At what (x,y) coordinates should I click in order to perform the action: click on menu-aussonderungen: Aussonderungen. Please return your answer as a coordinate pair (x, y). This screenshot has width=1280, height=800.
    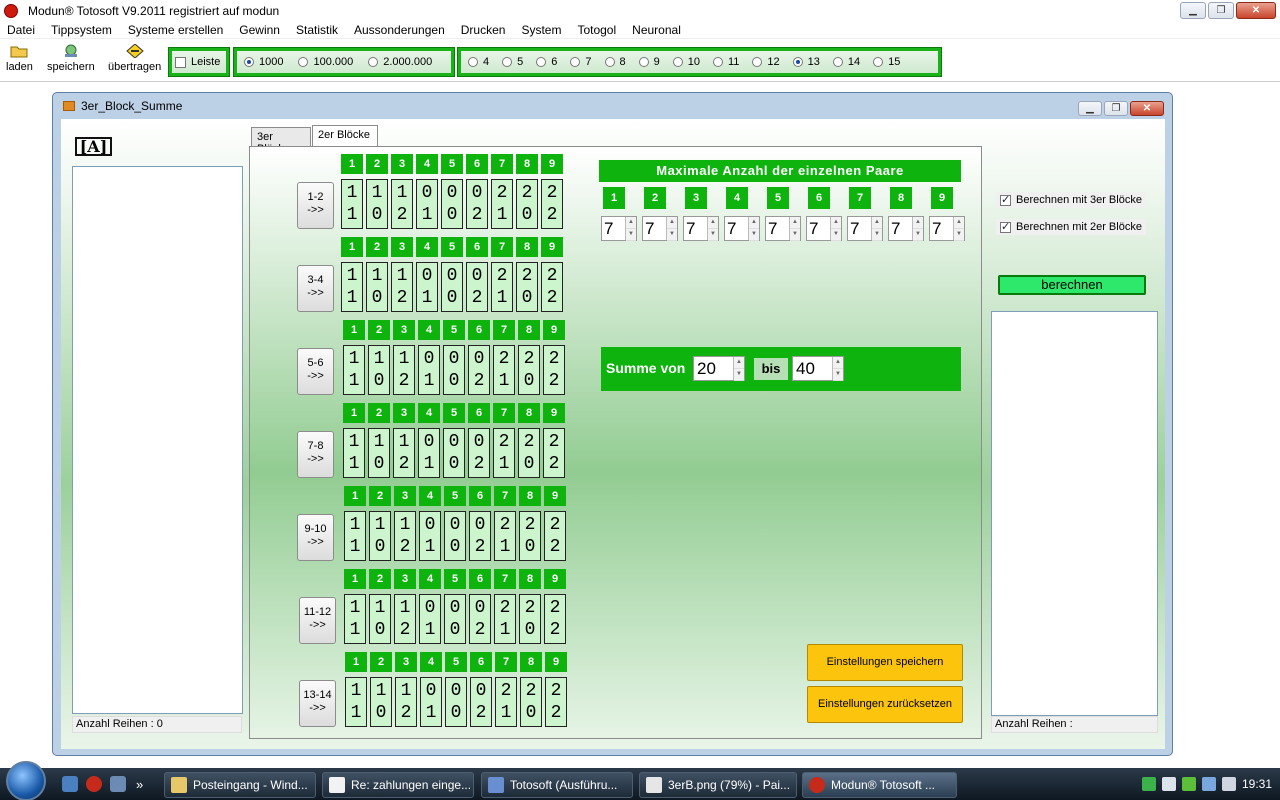
    Looking at the image, I should click on (399, 30).